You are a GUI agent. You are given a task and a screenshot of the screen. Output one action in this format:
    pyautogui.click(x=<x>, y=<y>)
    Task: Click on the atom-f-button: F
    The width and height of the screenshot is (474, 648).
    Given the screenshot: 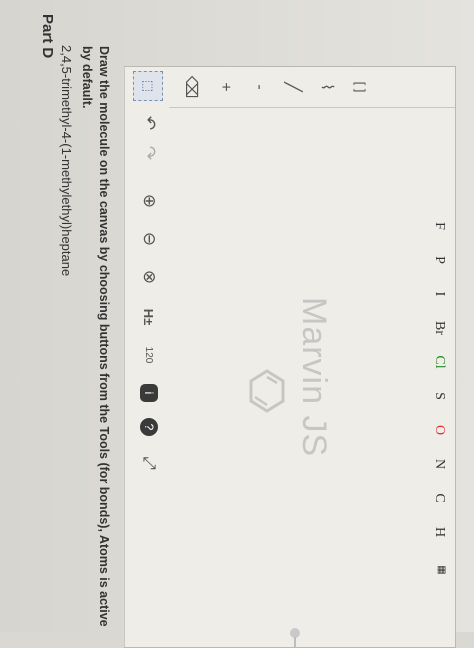 What is the action you would take?
    pyautogui.click(x=439, y=226)
    